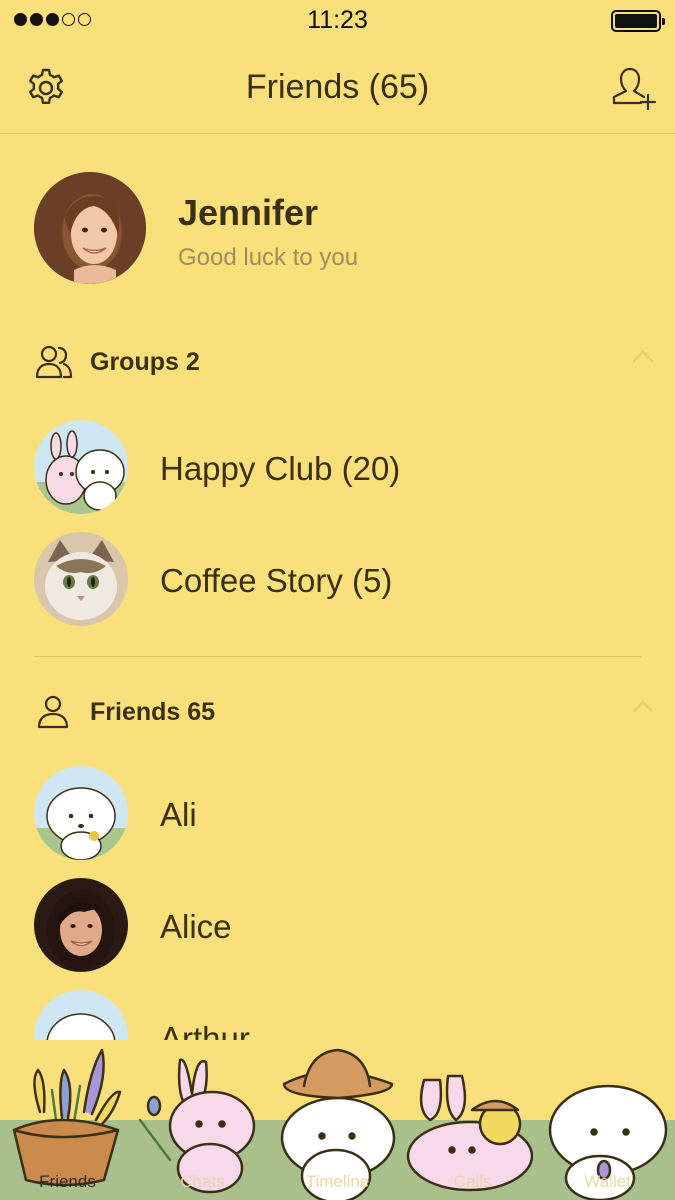 Image resolution: width=675 pixels, height=1200 pixels. Describe the element at coordinates (54, 362) in the screenshot. I see `group-icon` at that location.